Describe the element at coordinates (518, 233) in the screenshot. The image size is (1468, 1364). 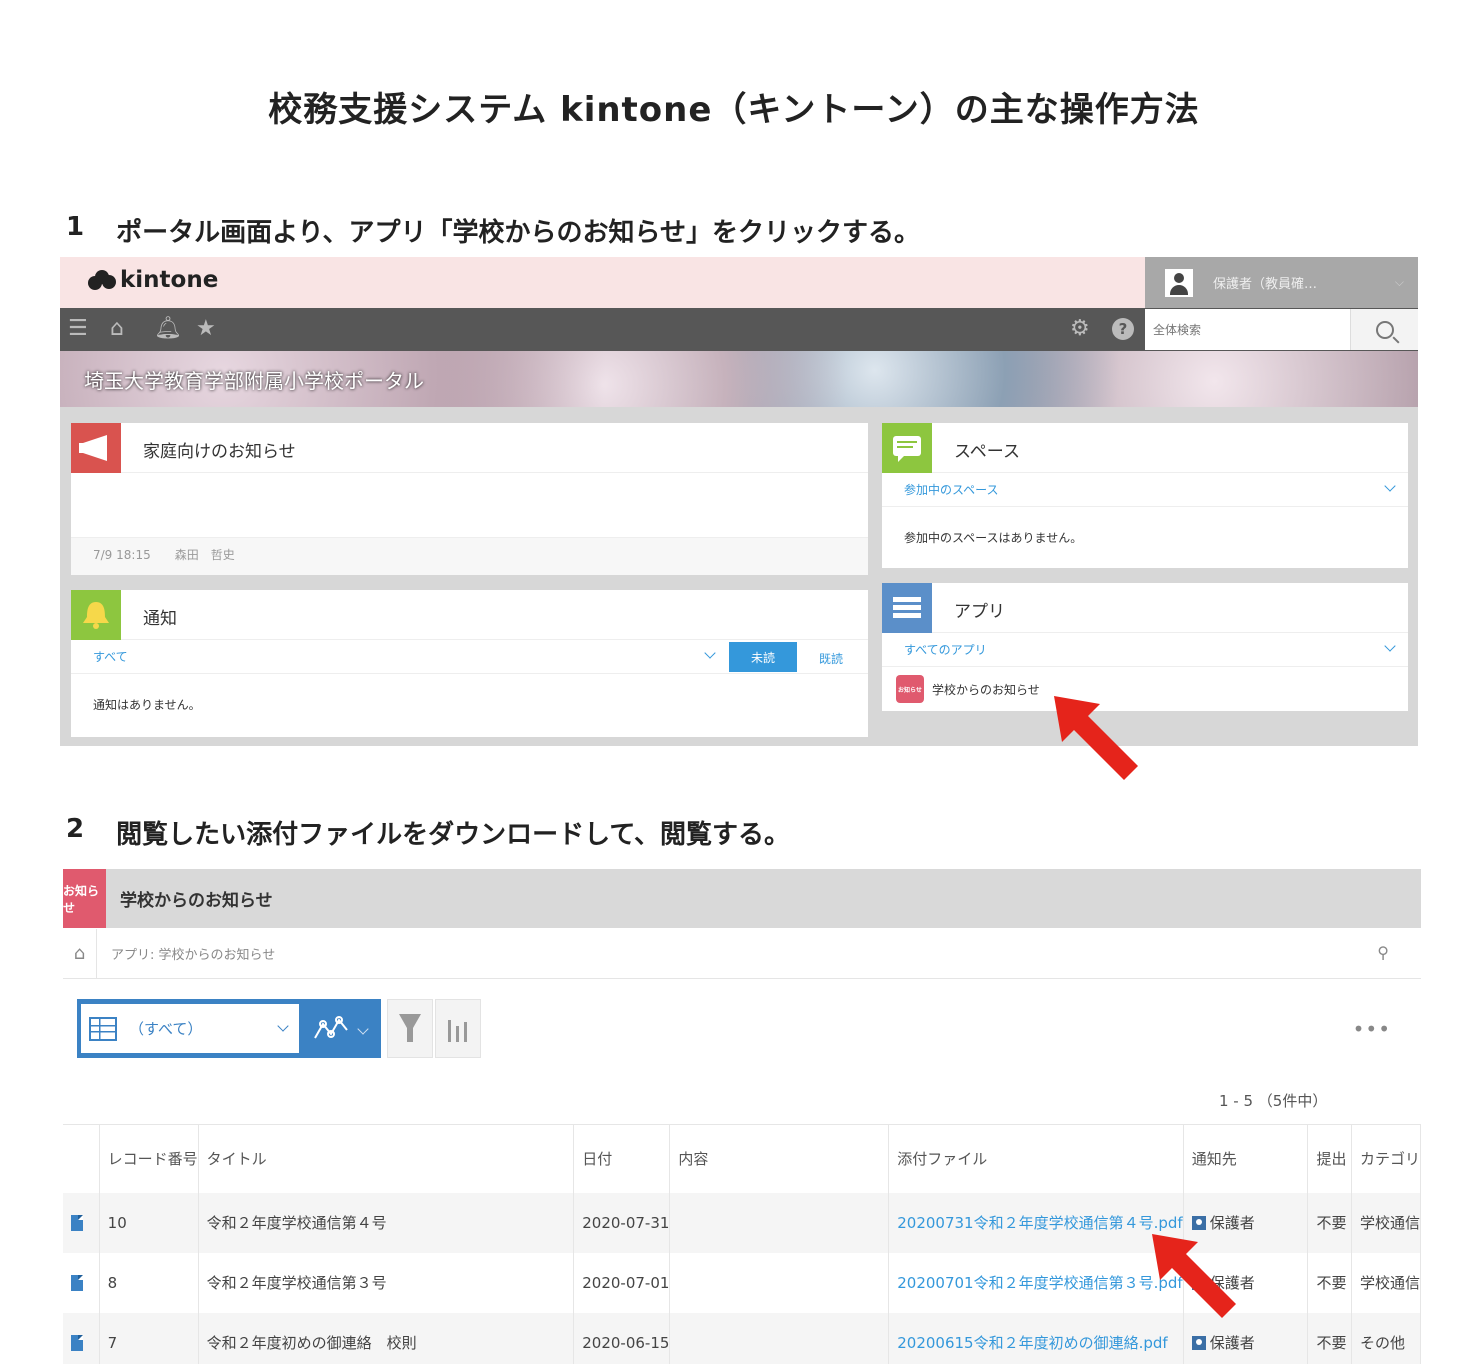
I see `step-1-text: ポータル画面より、アプリ「学校からのお知らせ」をクリックする。` at that location.